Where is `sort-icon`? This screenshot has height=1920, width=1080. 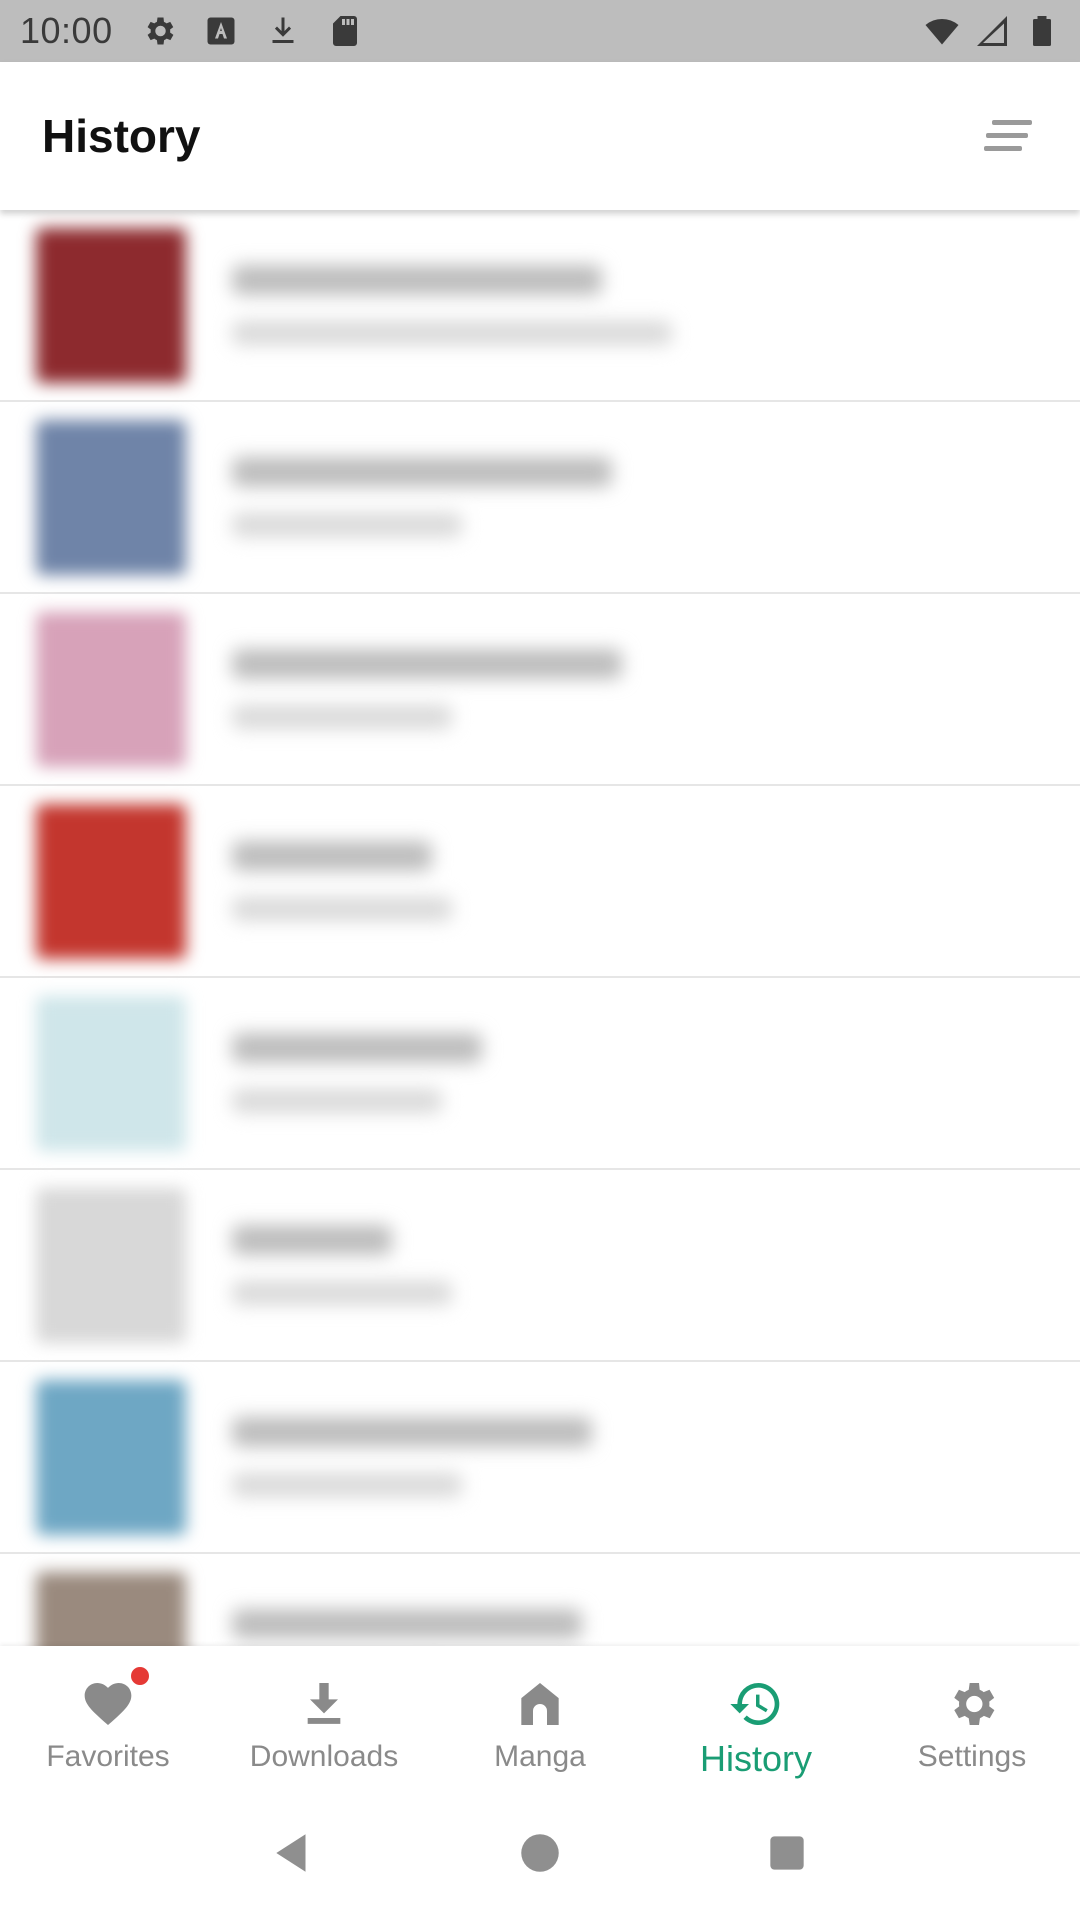 sort-icon is located at coordinates (1008, 135).